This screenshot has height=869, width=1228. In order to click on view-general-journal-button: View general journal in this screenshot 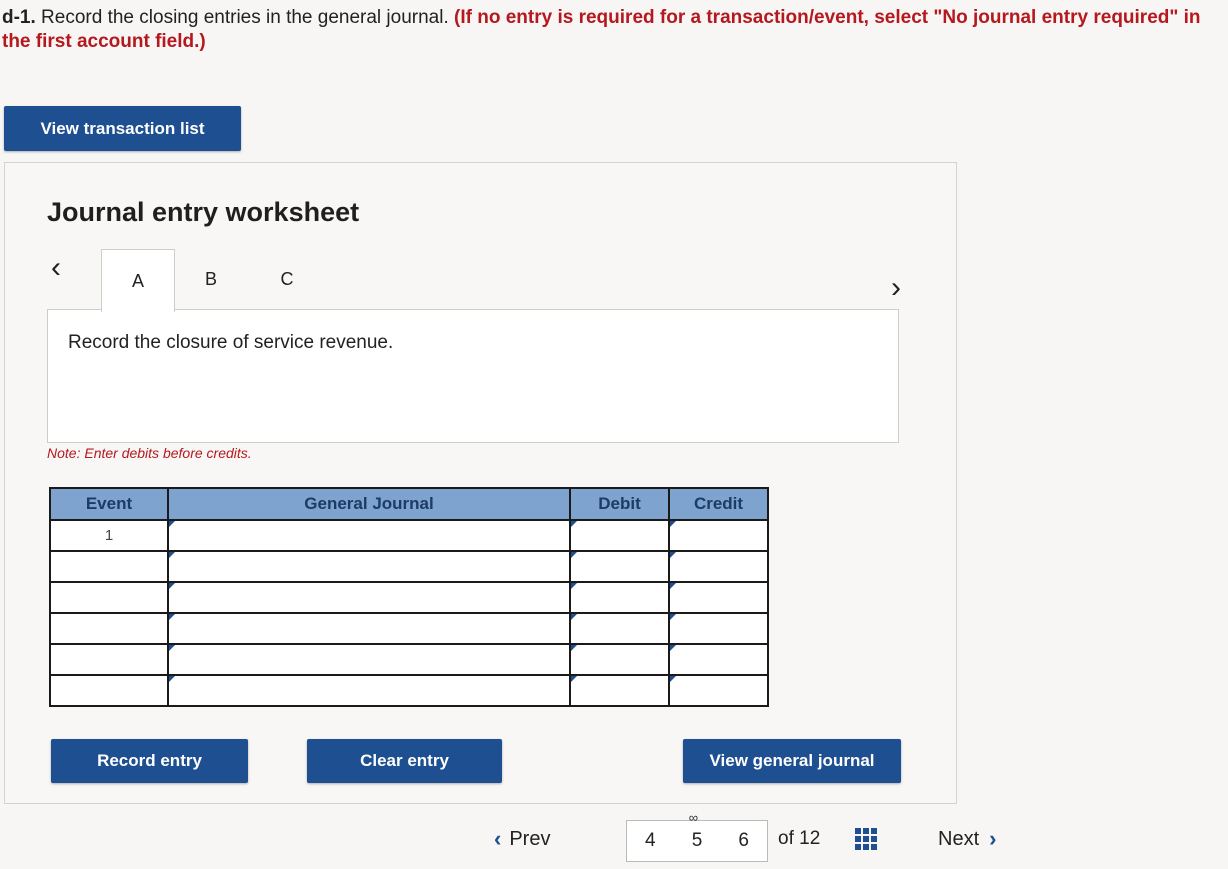, I will do `click(792, 761)`.